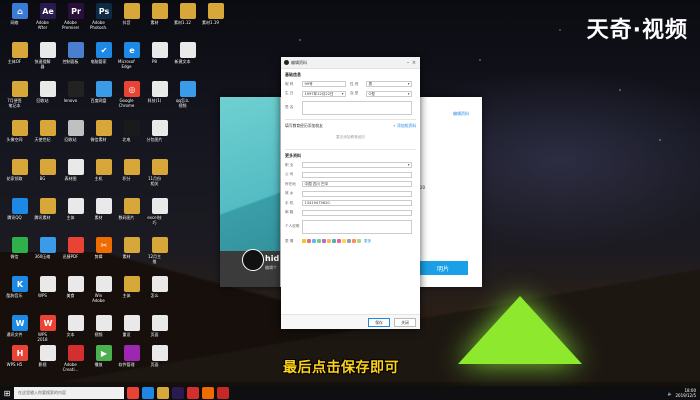 The width and height of the screenshot is (700, 400). I want to click on birthday-select: 1997年12月22日, so click(324, 93).